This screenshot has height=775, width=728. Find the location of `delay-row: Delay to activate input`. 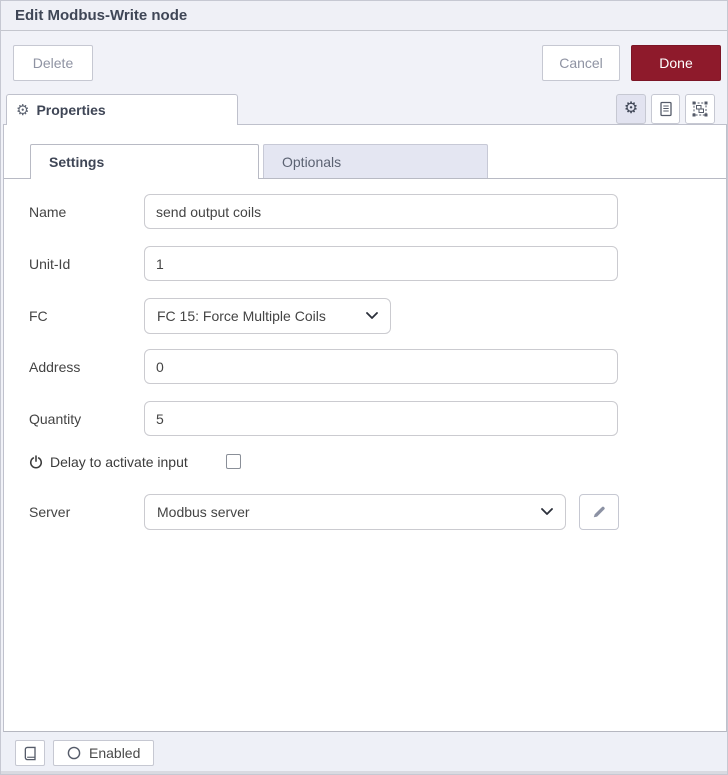

delay-row: Delay to activate input is located at coordinates (108, 462).